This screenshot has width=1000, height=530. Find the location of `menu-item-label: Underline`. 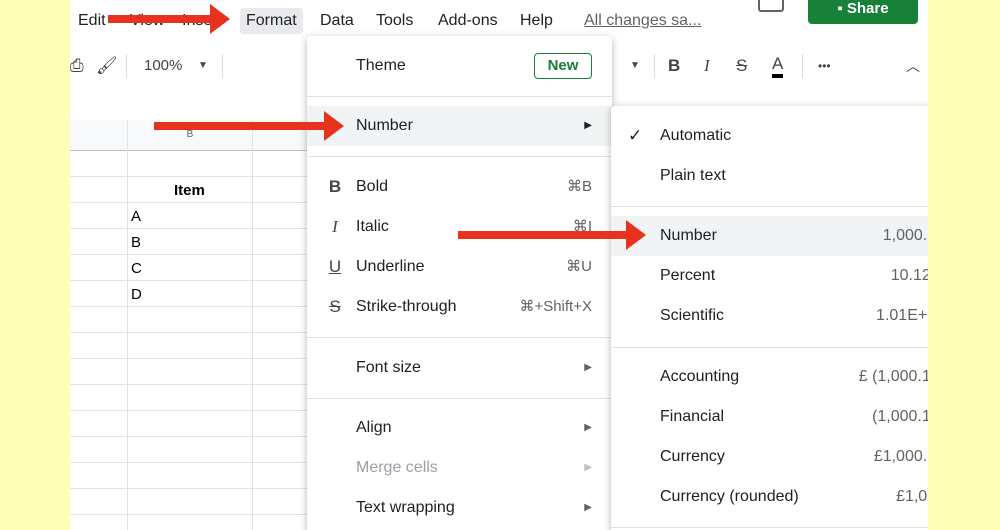

menu-item-label: Underline is located at coordinates (390, 266).